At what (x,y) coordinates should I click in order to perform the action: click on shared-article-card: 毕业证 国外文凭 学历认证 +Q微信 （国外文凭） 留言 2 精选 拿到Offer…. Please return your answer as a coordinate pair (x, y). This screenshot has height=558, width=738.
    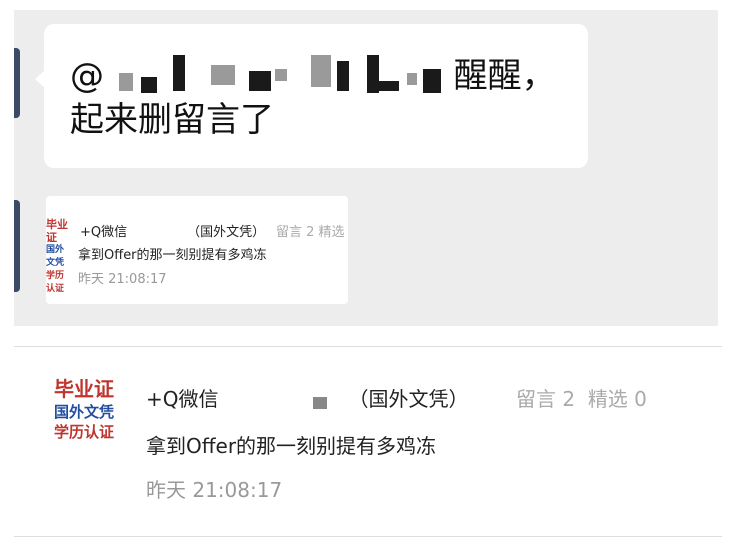
    Looking at the image, I should click on (197, 250).